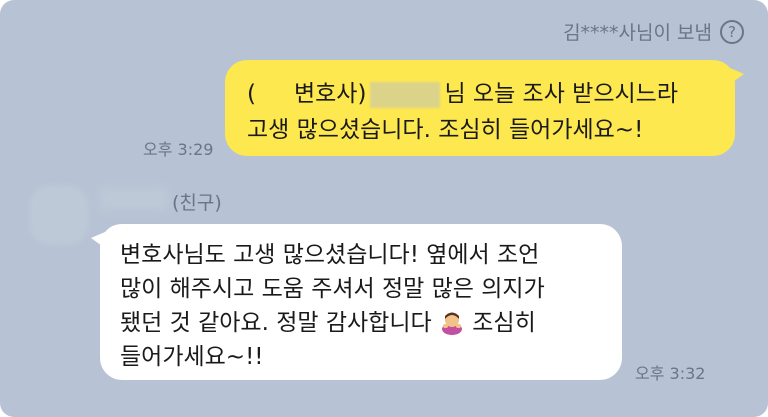  What do you see at coordinates (405, 94) in the screenshot?
I see `redacted-name` at bounding box center [405, 94].